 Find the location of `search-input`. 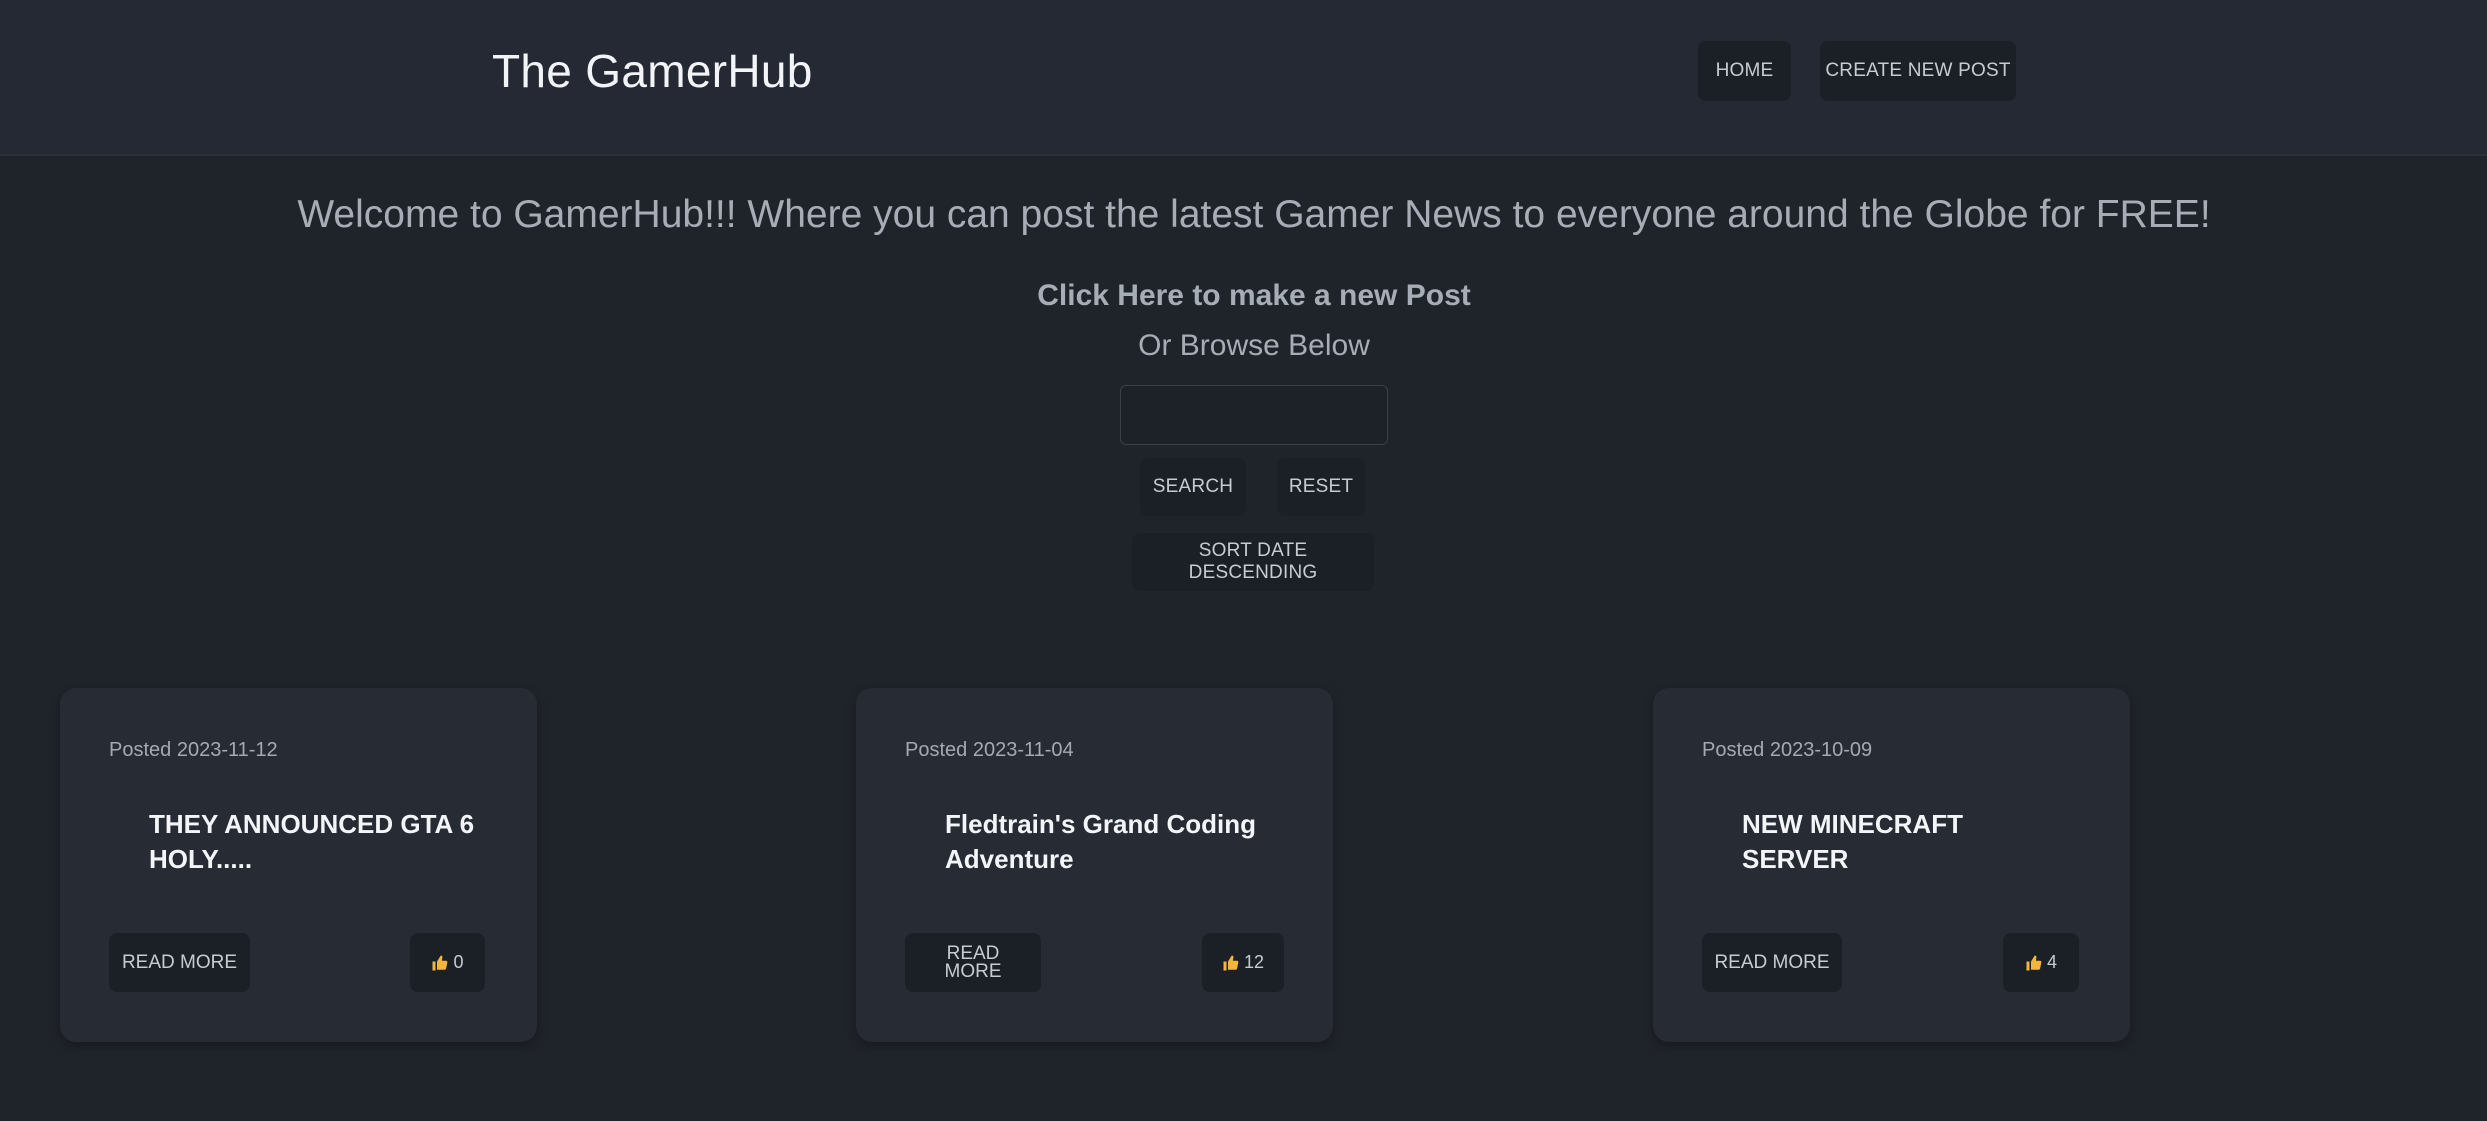

search-input is located at coordinates (1254, 415).